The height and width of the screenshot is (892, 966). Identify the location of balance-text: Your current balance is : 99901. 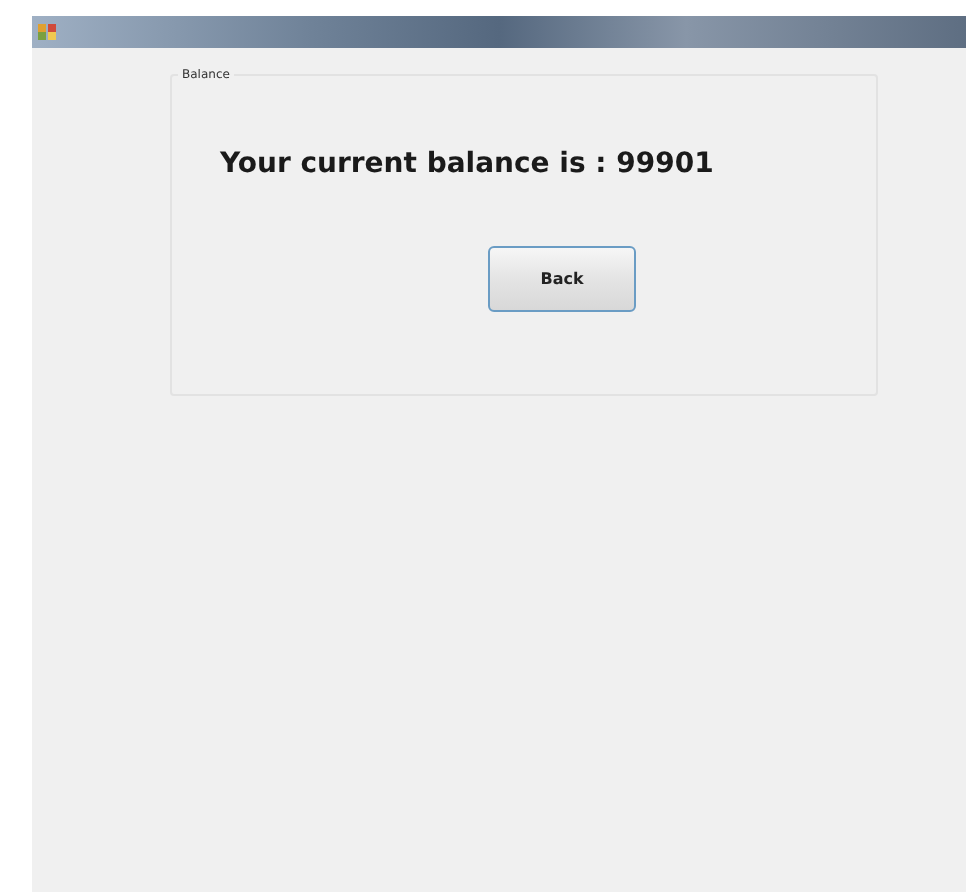
(468, 164).